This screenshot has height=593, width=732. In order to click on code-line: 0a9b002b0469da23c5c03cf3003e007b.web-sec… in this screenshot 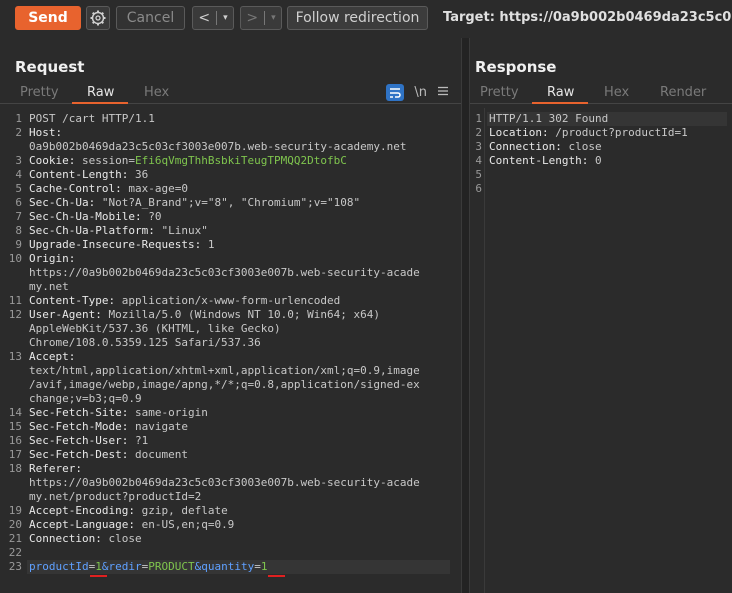, I will do `click(218, 147)`.